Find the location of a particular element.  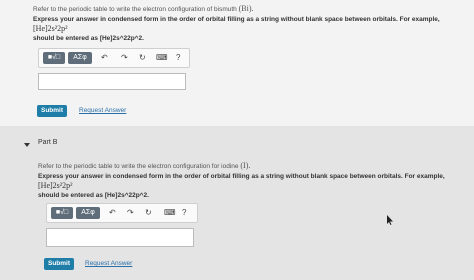

part-a-submit-button: Submit is located at coordinates (52, 111).